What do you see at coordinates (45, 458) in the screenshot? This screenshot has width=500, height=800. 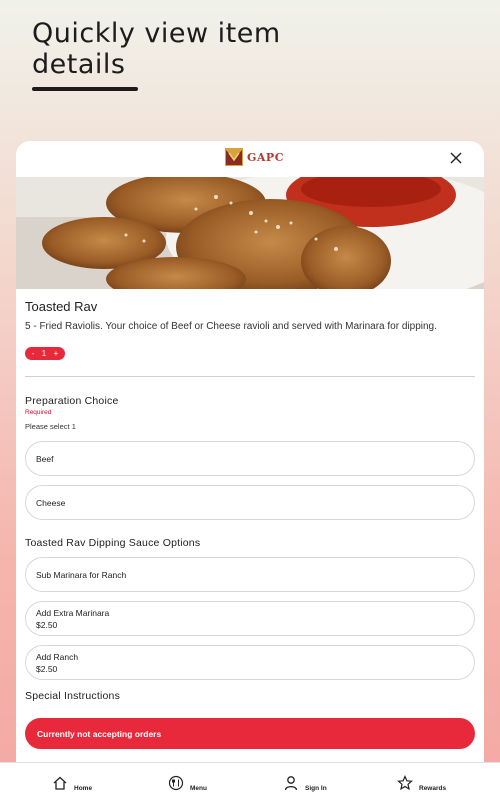 I see `option-label: Beef` at bounding box center [45, 458].